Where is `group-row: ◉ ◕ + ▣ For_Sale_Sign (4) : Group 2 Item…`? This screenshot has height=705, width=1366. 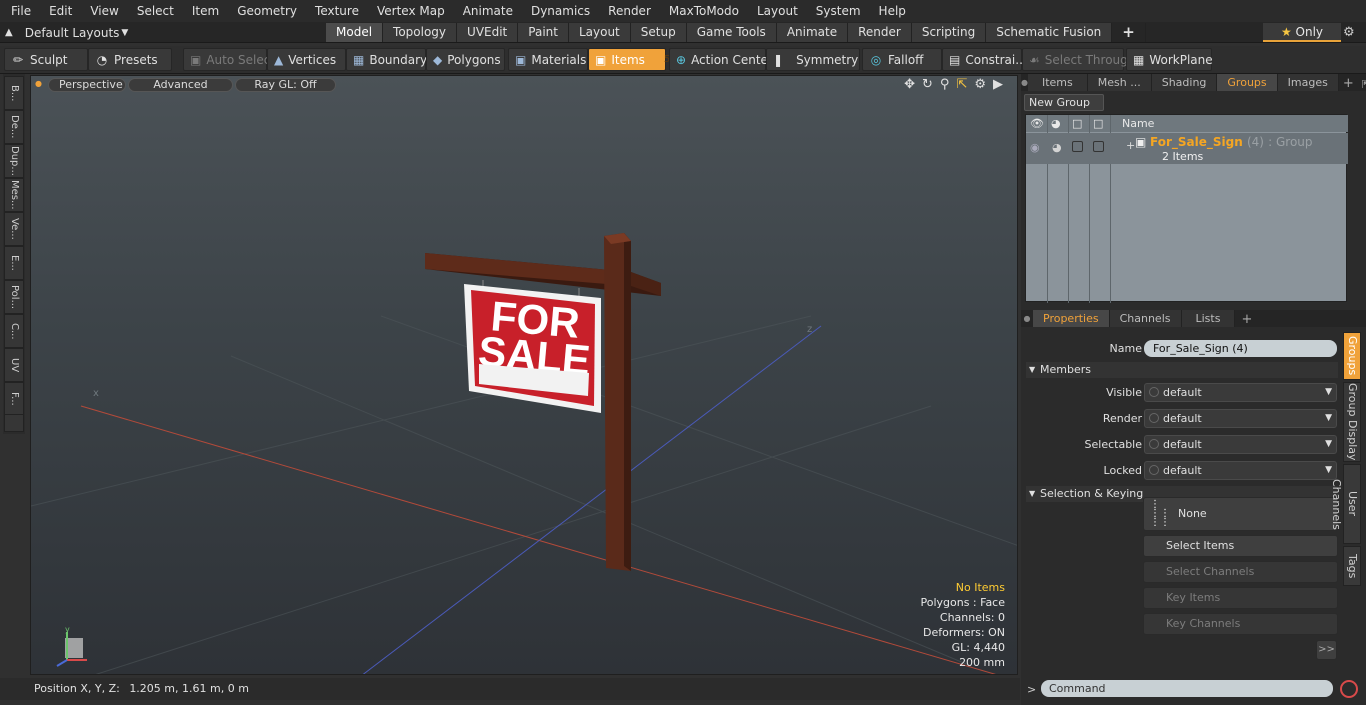 group-row: ◉ ◕ + ▣ For_Sale_Sign (4) : Group 2 Item… is located at coordinates (1187, 148).